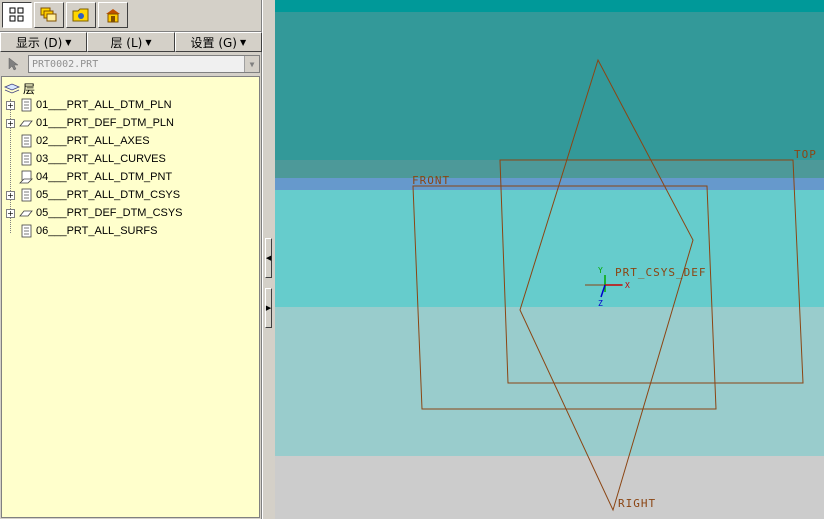 This screenshot has width=824, height=519. What do you see at coordinates (39, 42) in the screenshot?
I see `show-menu-label: 显示 (D)` at bounding box center [39, 42].